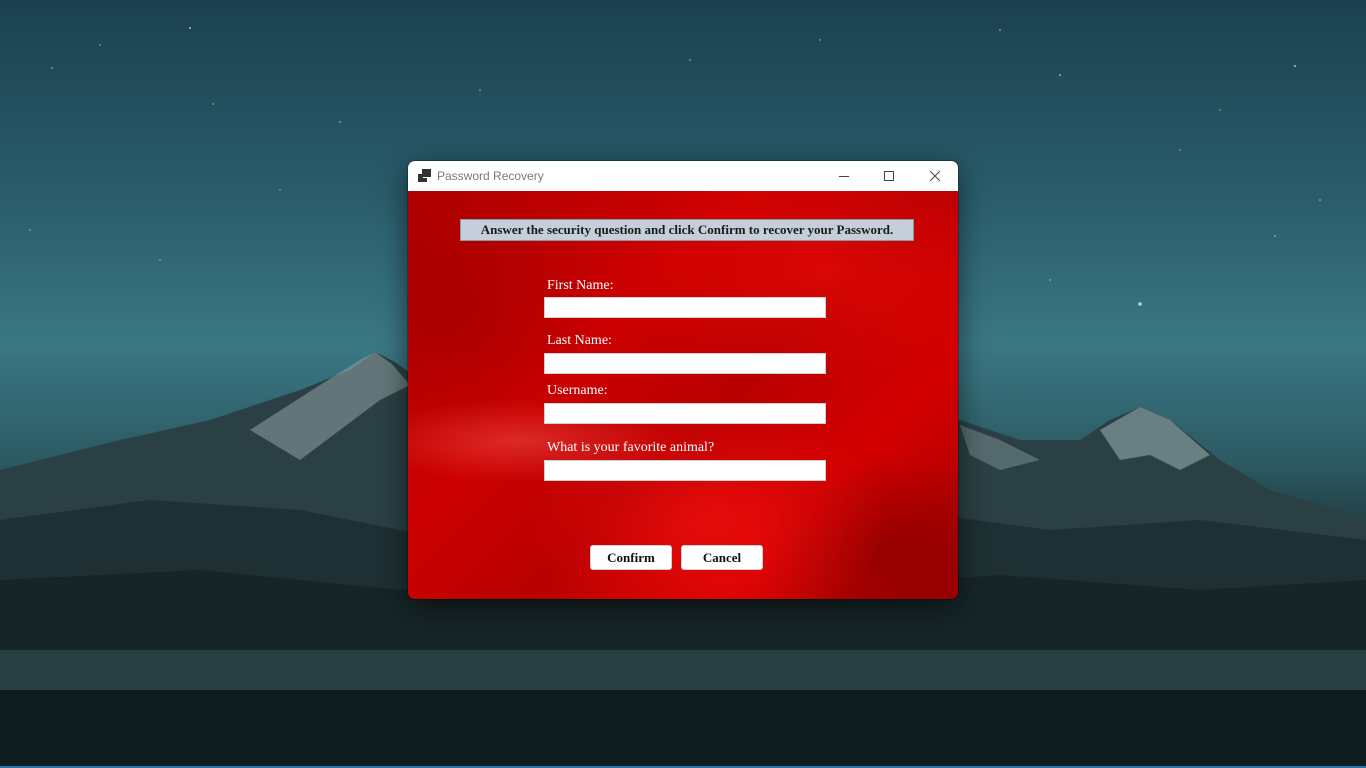 This screenshot has width=1366, height=768. Describe the element at coordinates (685, 307) in the screenshot. I see `first-name-input` at that location.